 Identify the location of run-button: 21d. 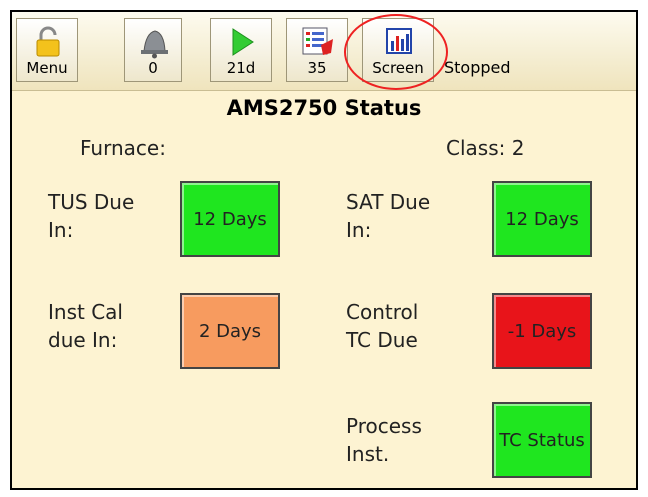
(241, 50).